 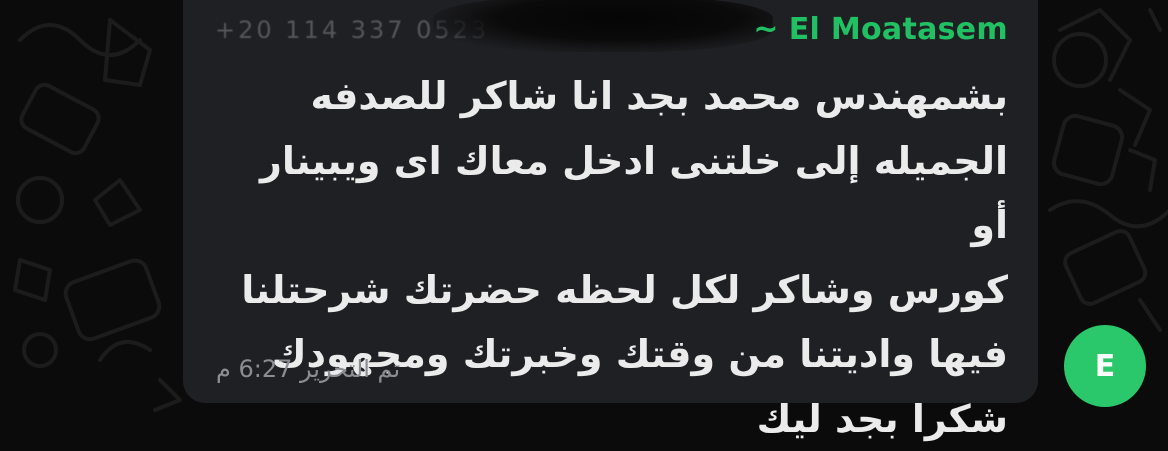 I want to click on avatar-letter: E, so click(x=1105, y=366).